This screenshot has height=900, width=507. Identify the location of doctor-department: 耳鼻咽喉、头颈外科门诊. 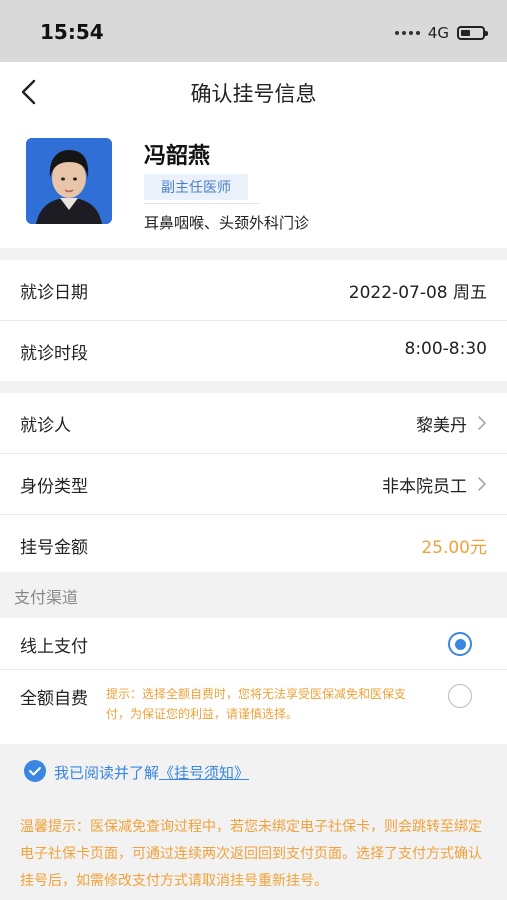
(227, 223).